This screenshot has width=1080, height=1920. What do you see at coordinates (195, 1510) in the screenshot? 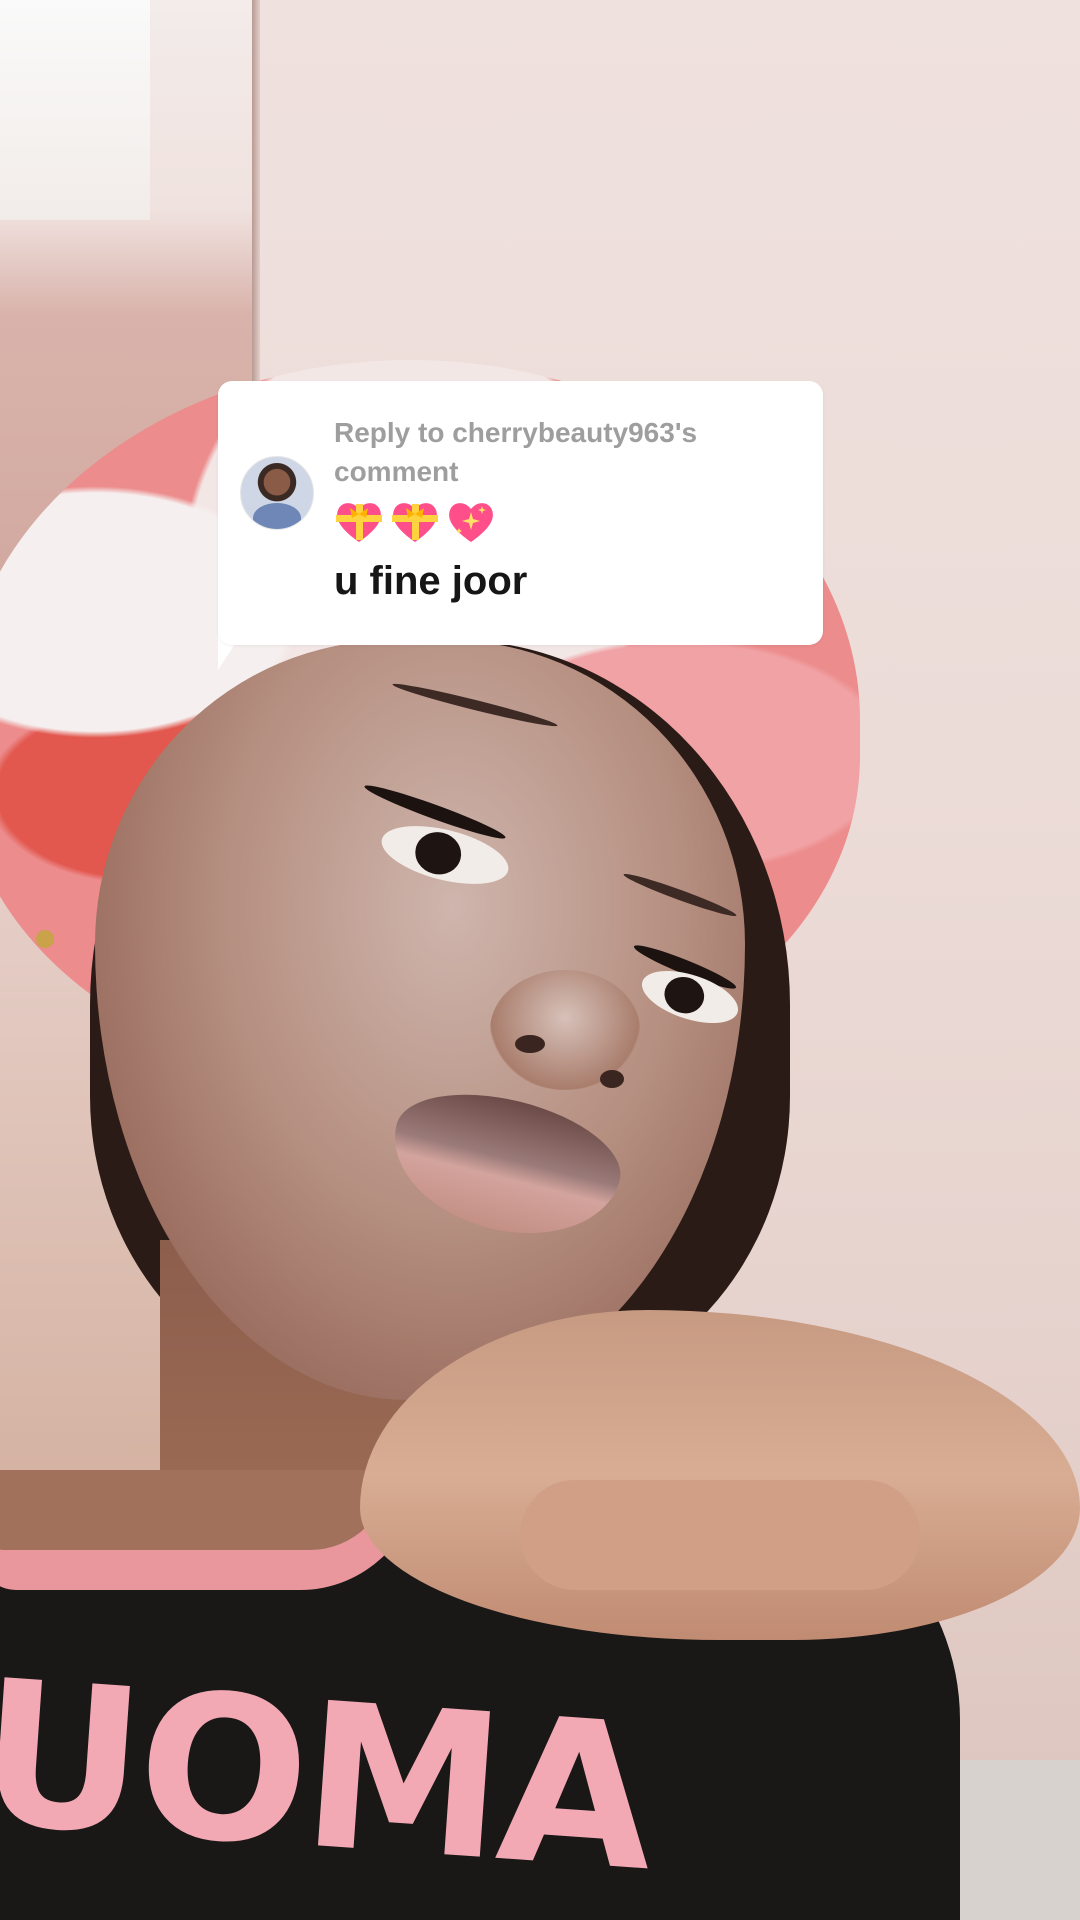
I see `neckline` at bounding box center [195, 1510].